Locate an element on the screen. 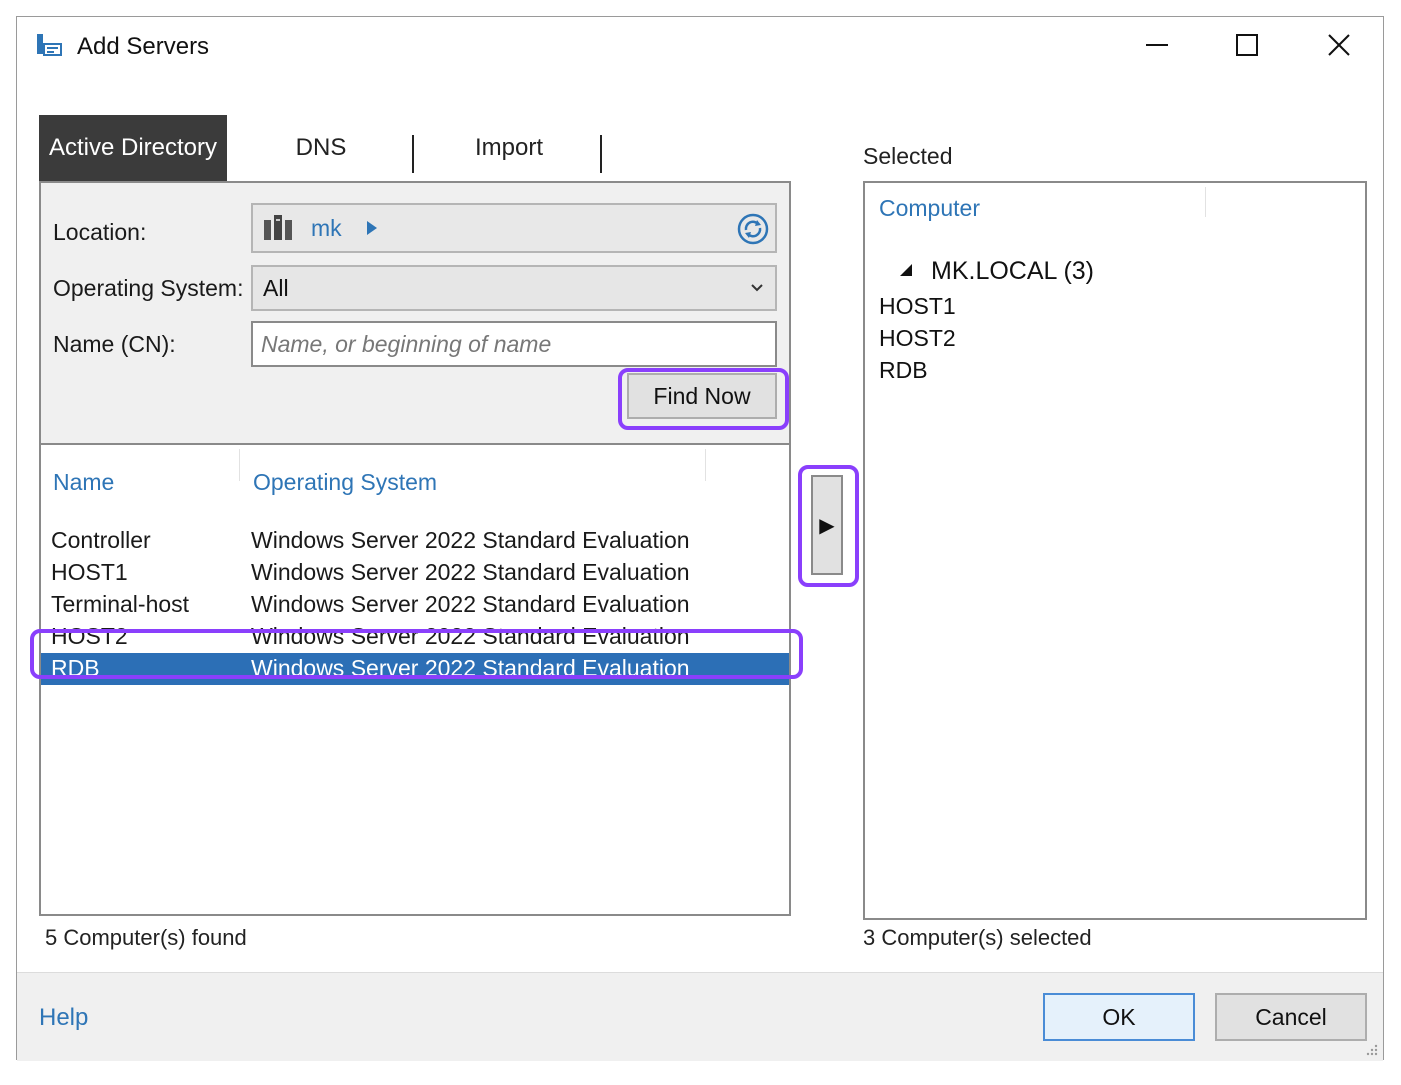 The width and height of the screenshot is (1401, 1085). column-header-computer: Computer is located at coordinates (929, 208).